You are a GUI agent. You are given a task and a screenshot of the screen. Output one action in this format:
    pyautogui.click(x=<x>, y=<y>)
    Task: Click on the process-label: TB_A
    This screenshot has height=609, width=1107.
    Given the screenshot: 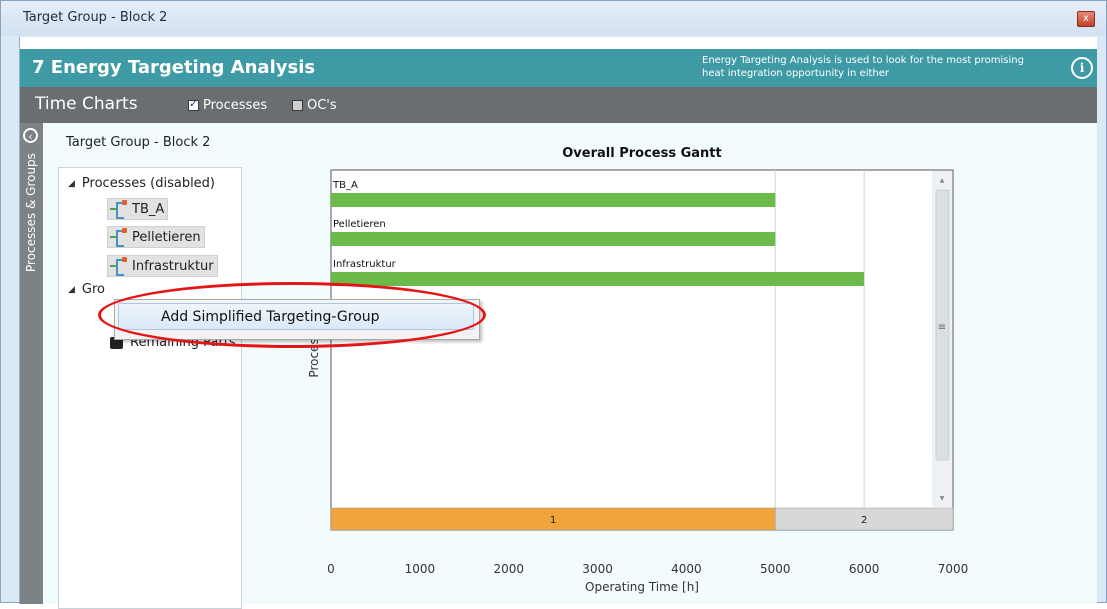 What is the action you would take?
    pyautogui.click(x=148, y=209)
    